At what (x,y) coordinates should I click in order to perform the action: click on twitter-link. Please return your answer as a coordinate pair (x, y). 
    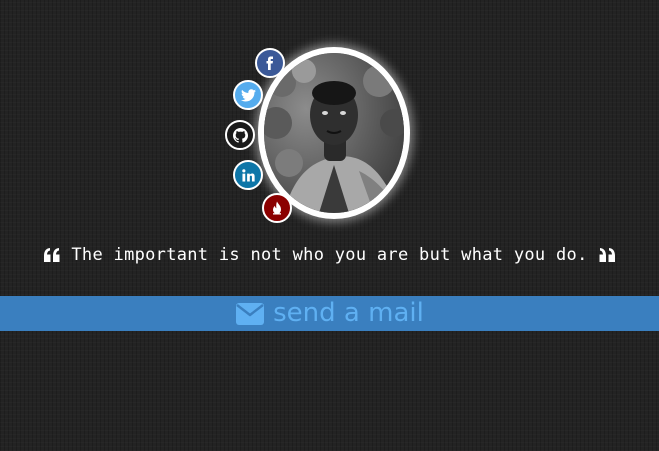
    Looking at the image, I should click on (248, 95).